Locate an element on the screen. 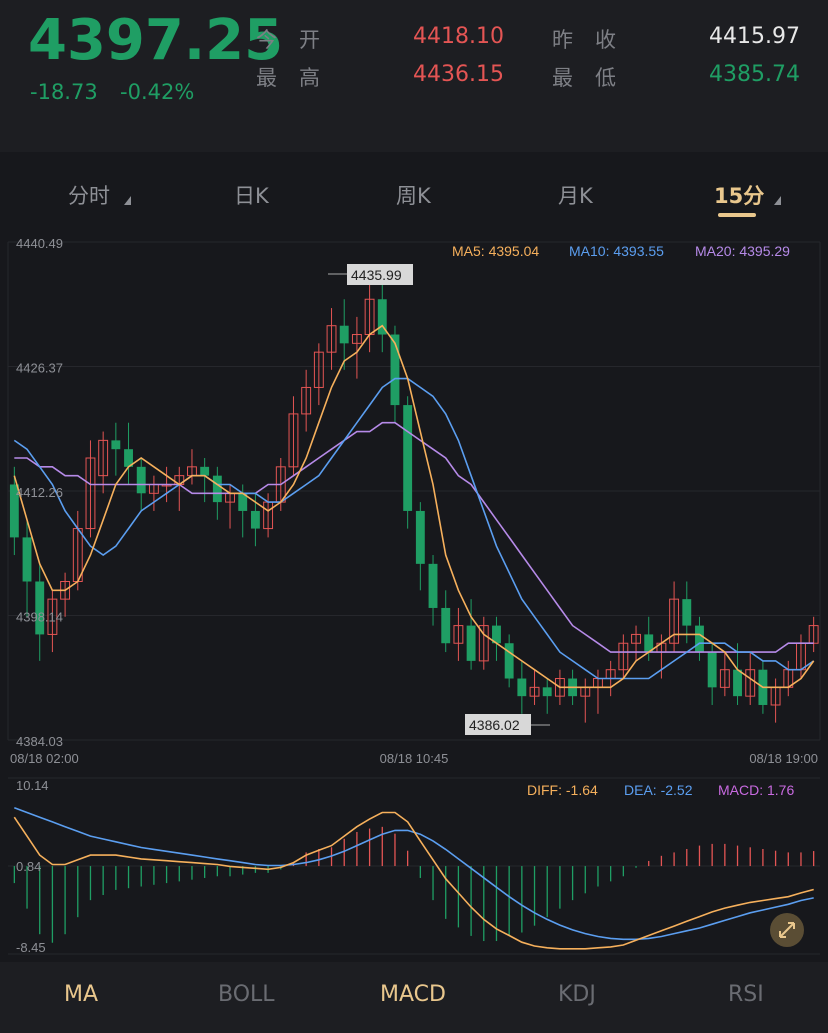  macd-axis-tick-label: 10.14 is located at coordinates (32, 785).